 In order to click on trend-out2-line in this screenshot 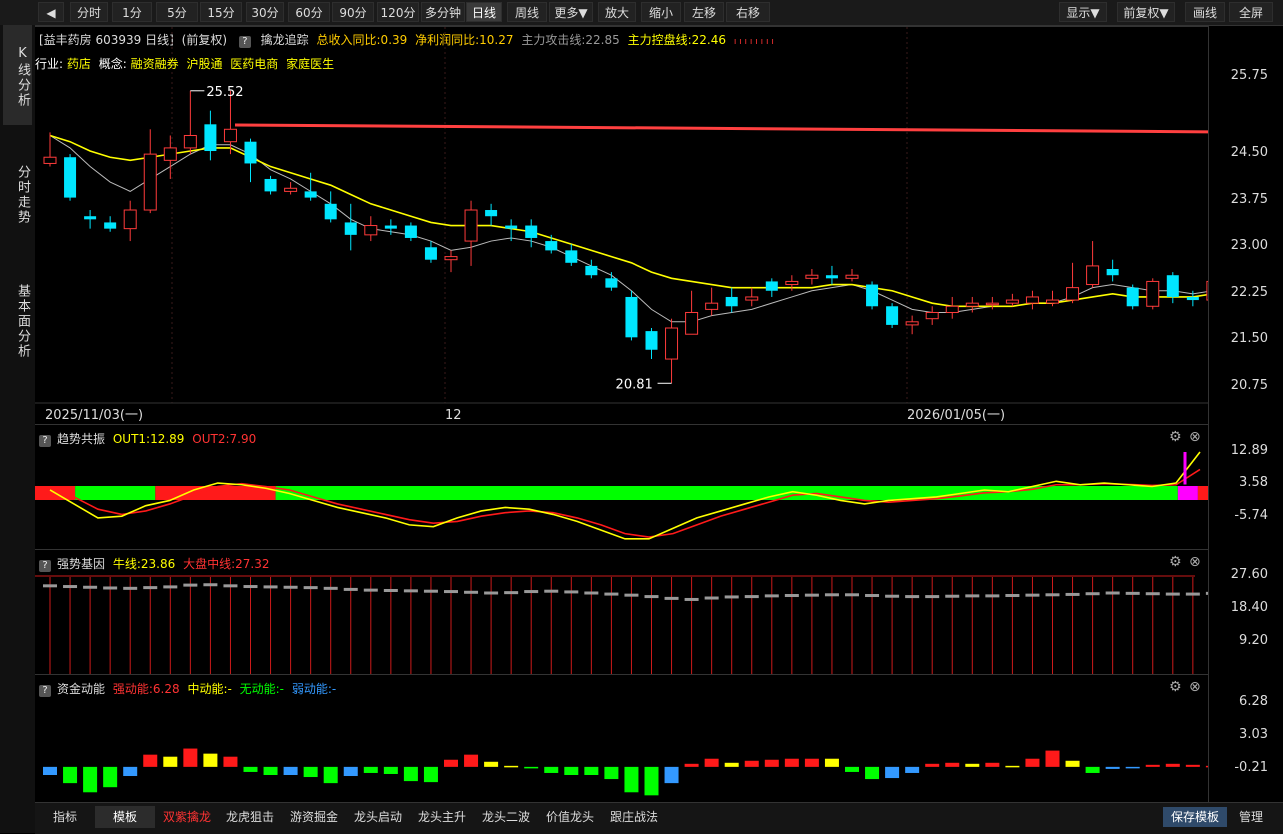, I will do `click(625, 503)`.